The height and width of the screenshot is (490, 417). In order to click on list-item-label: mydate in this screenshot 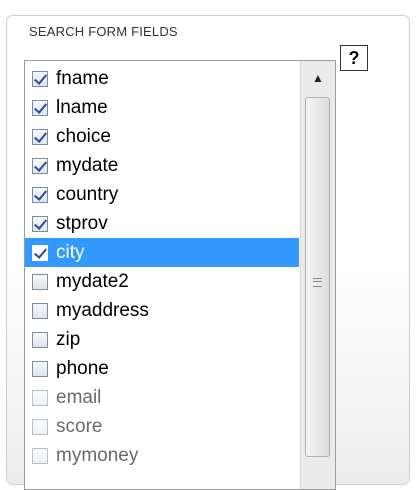, I will do `click(87, 165)`.